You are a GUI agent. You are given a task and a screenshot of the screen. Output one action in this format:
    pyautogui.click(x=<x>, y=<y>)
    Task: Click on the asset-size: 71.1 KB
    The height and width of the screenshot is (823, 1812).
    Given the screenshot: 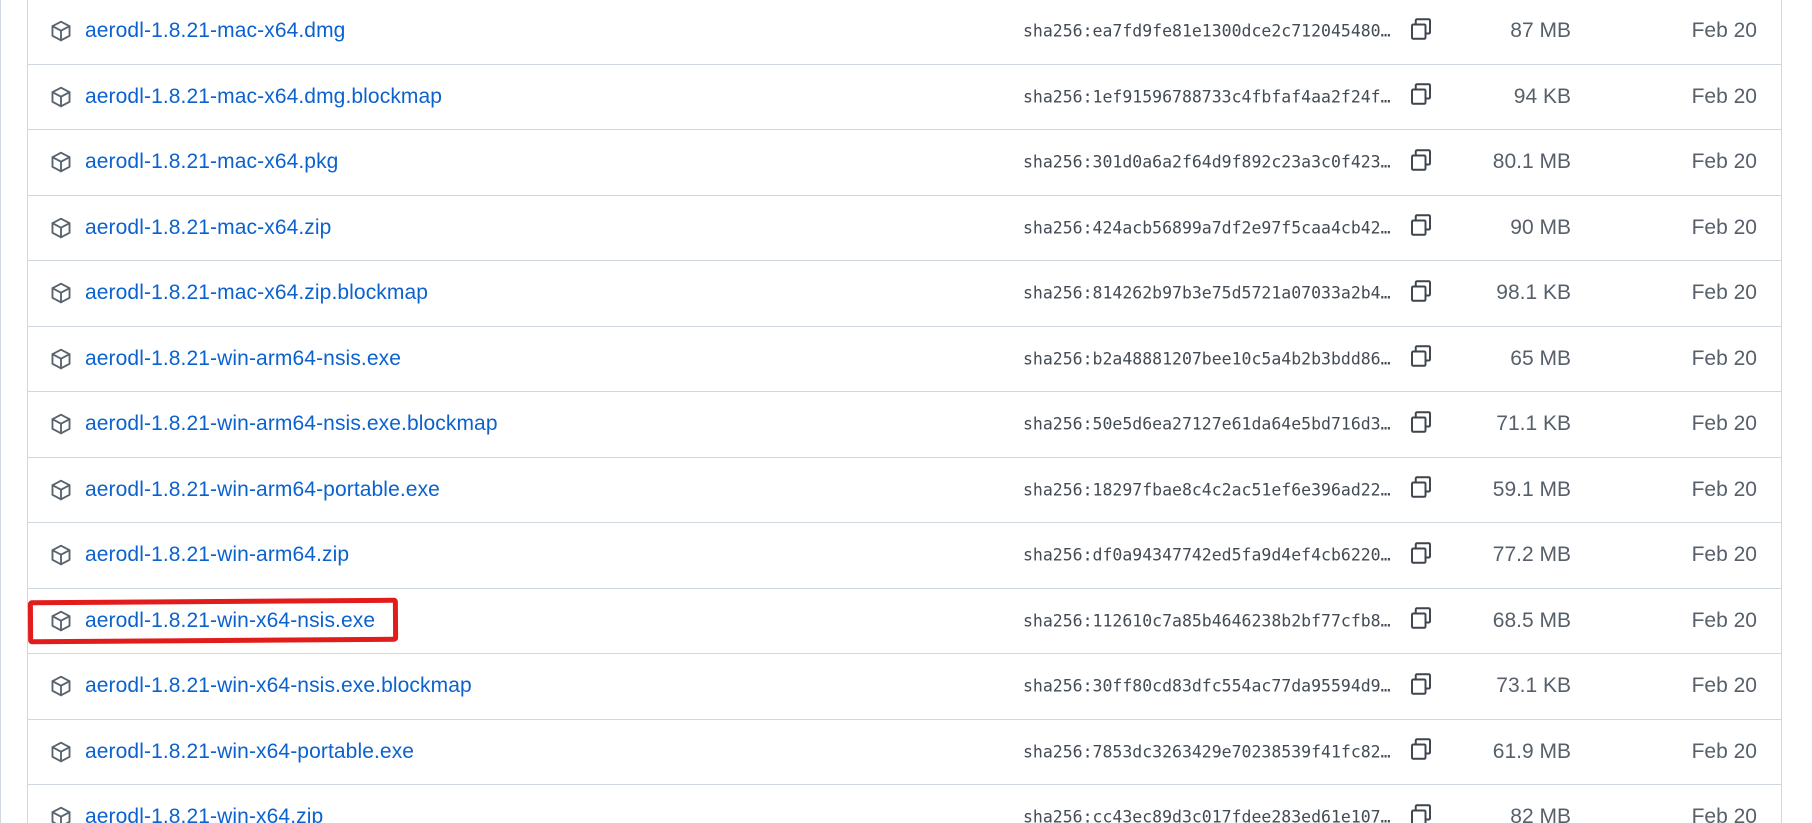 What is the action you would take?
    pyautogui.click(x=1533, y=424)
    